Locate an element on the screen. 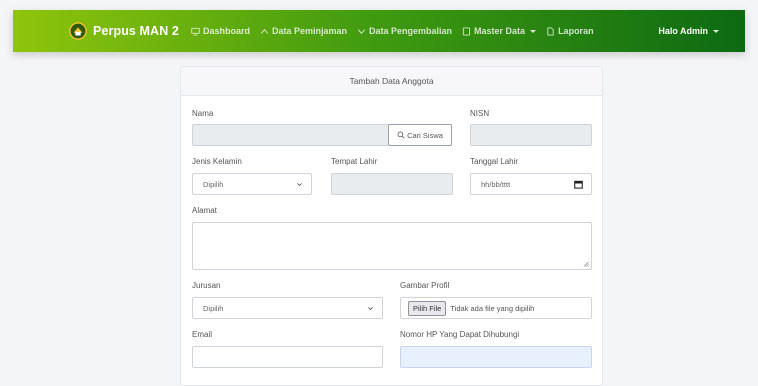  nama-input is located at coordinates (290, 135).